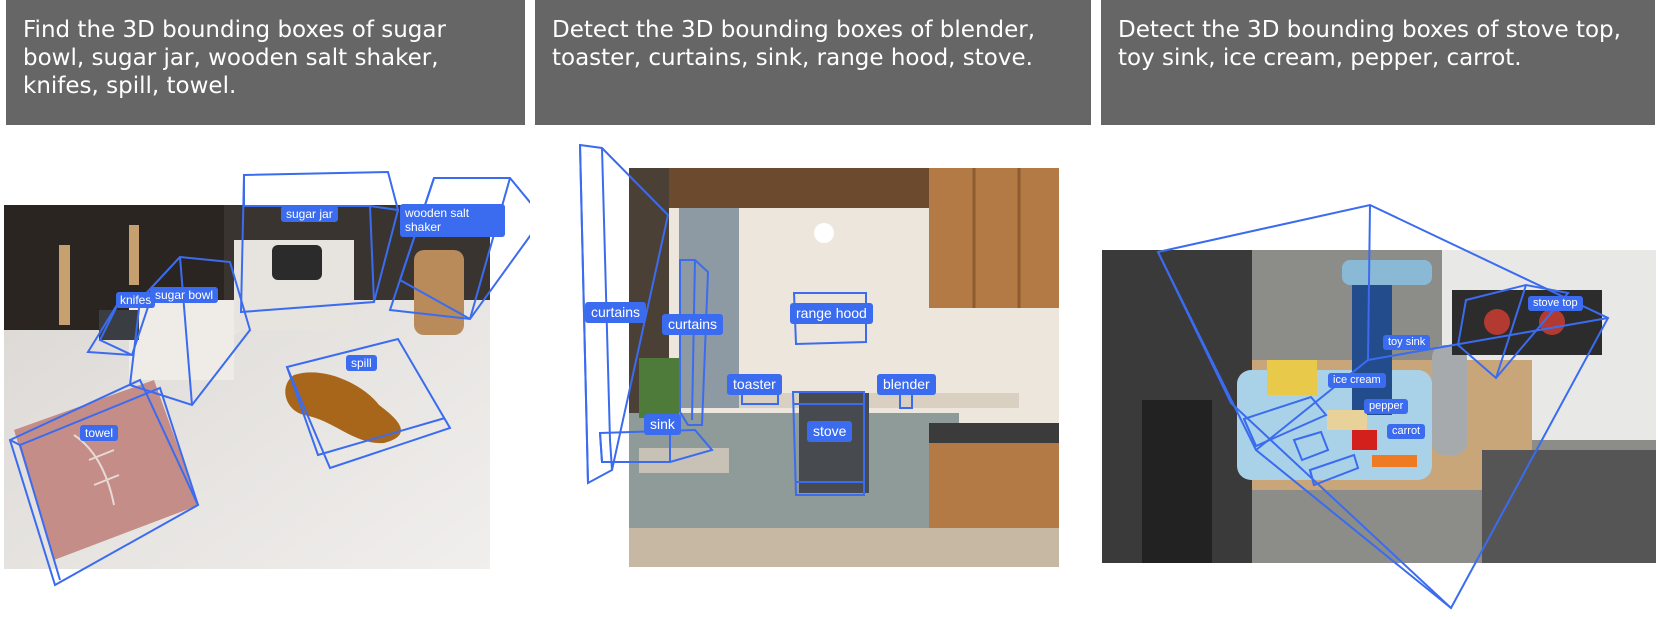 The image size is (1661, 617). I want to click on label-carrot: carrot, so click(1406, 432).